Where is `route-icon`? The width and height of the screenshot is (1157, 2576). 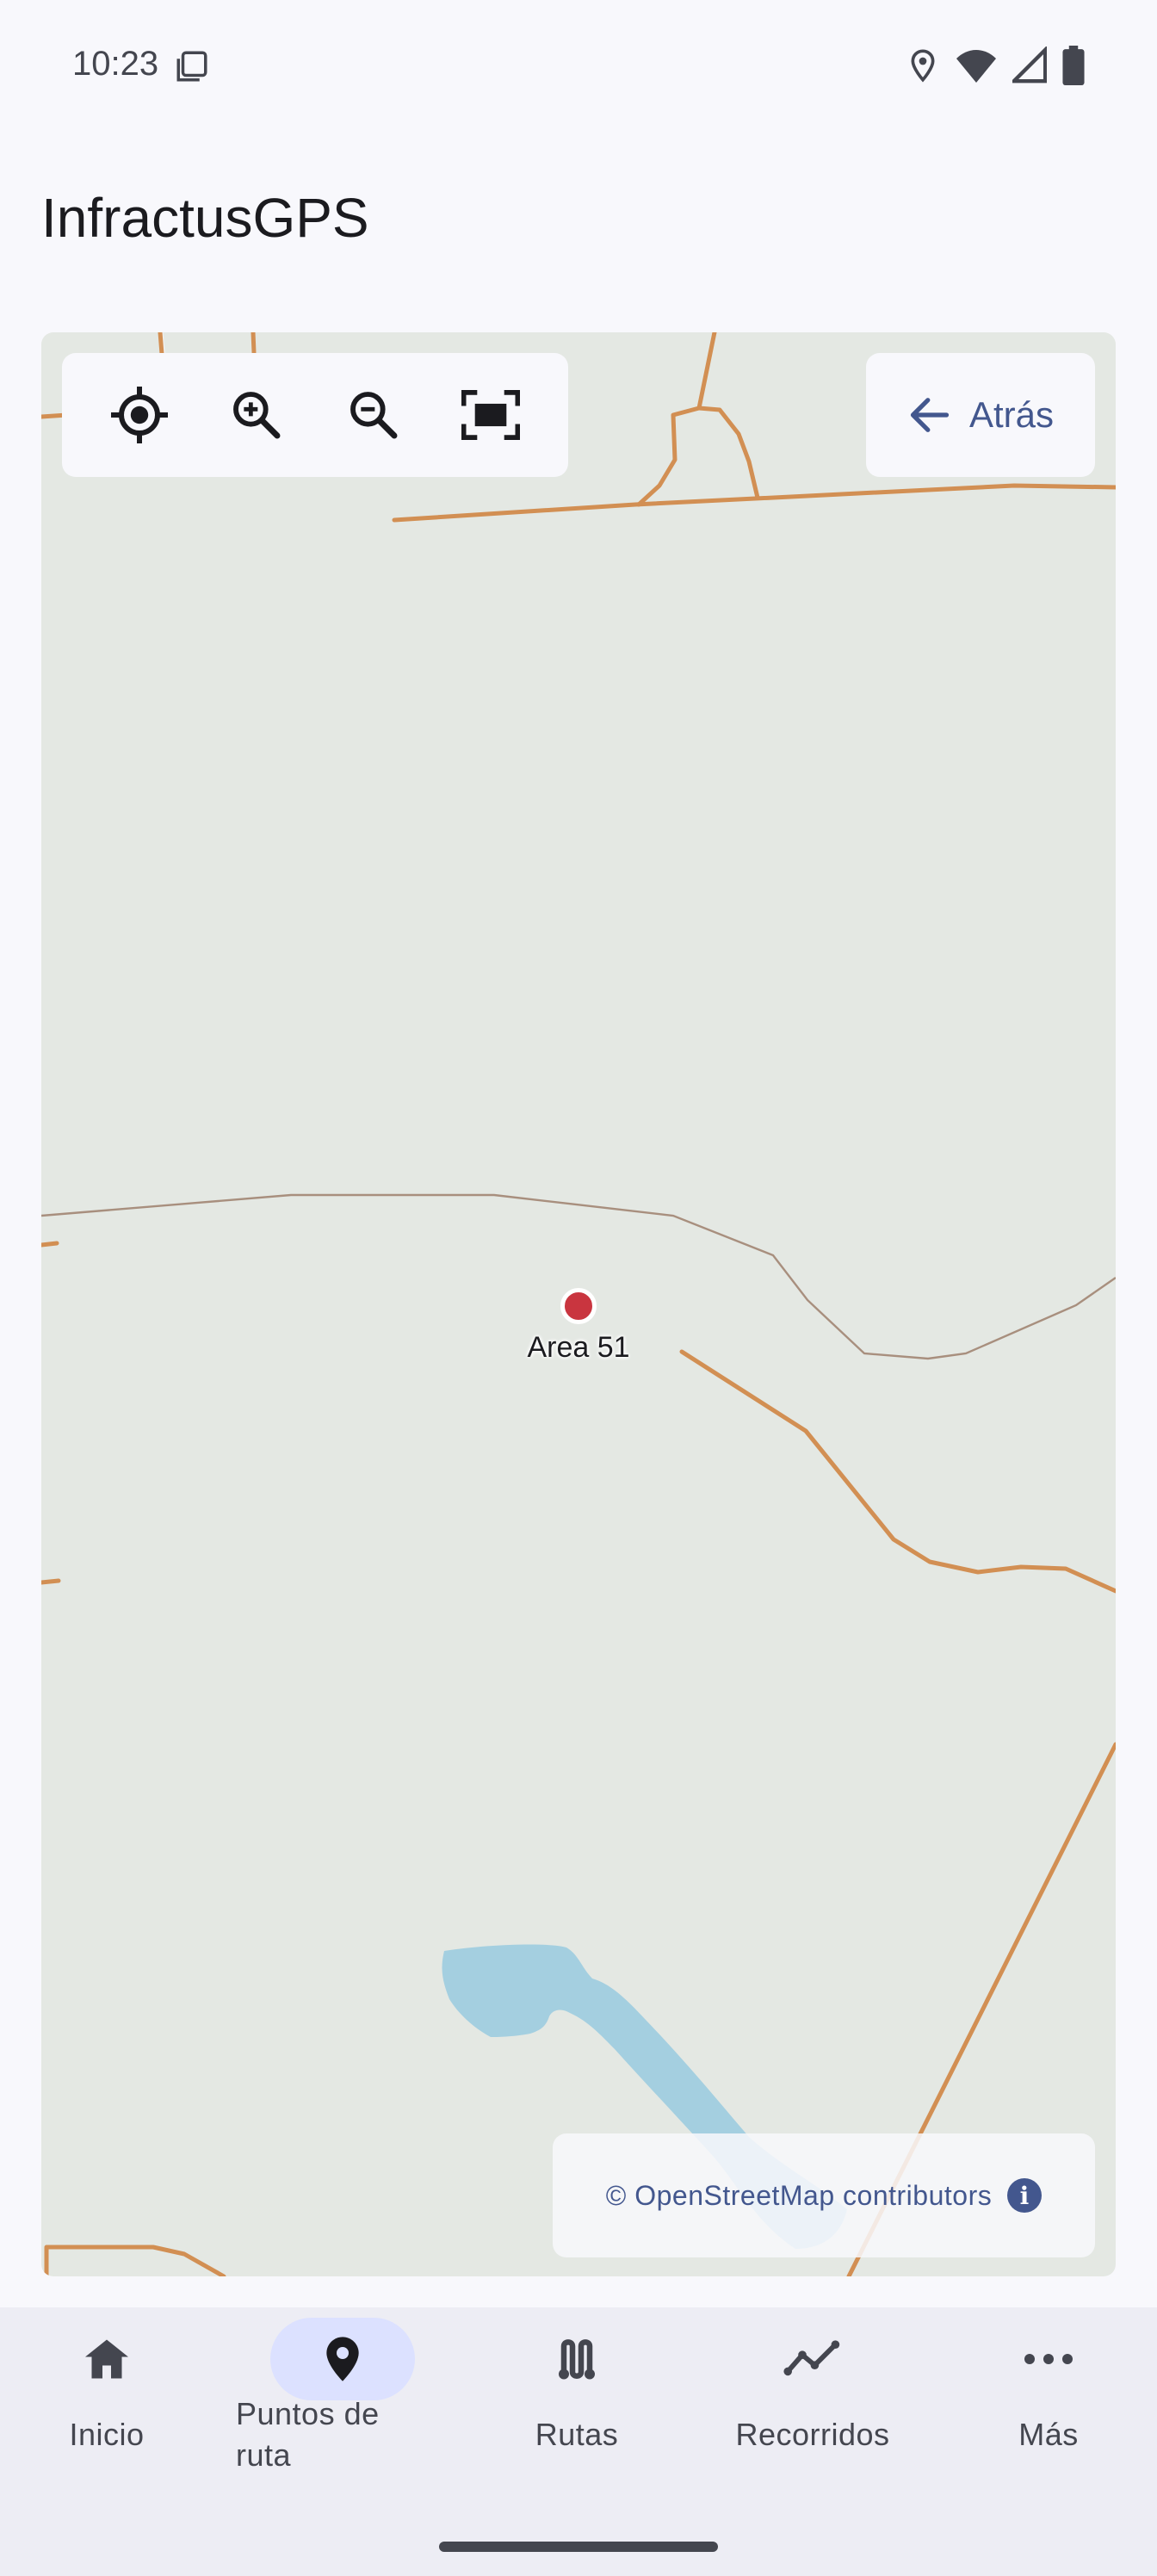
route-icon is located at coordinates (577, 2359).